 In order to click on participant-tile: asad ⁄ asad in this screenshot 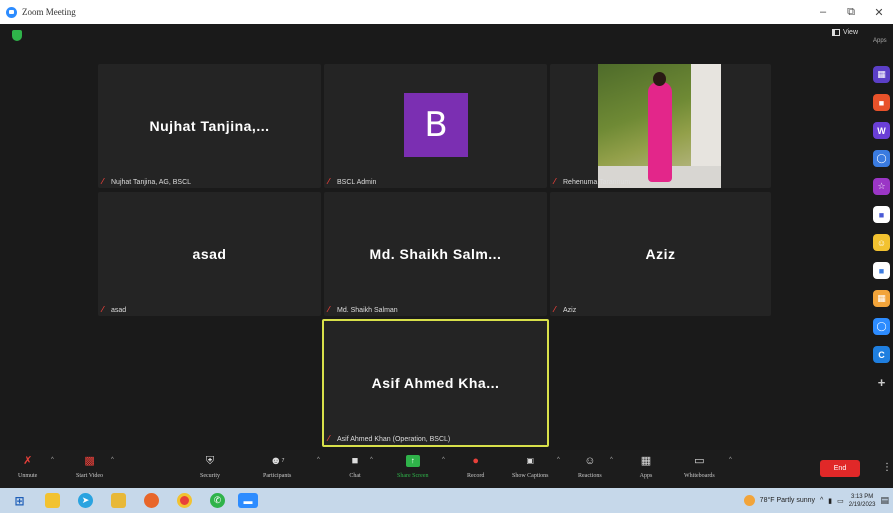, I will do `click(209, 254)`.